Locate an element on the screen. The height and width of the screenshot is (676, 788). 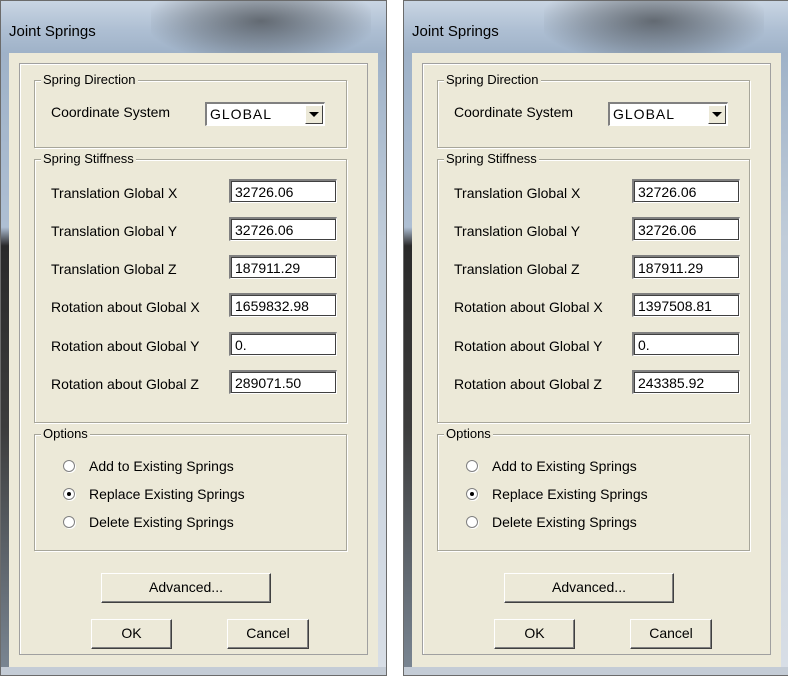
stiffness-field-r1: 1659832.98 is located at coordinates (283, 305).